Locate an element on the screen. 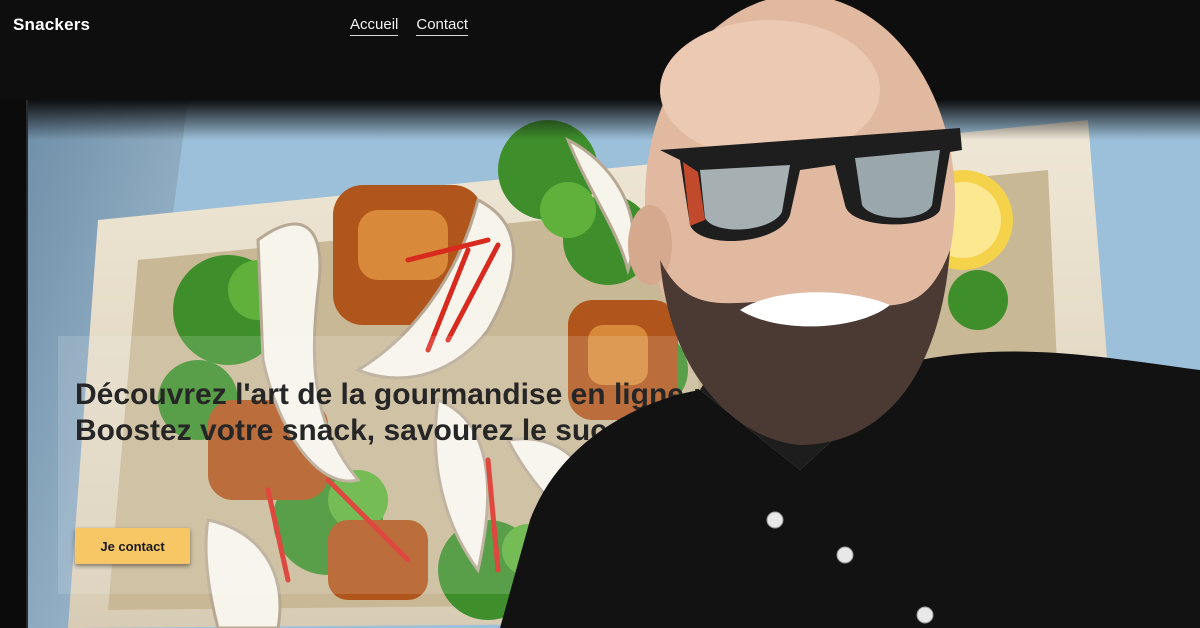 This screenshot has width=1200, height=628. contact-cta-button: Je contact is located at coordinates (132, 546).